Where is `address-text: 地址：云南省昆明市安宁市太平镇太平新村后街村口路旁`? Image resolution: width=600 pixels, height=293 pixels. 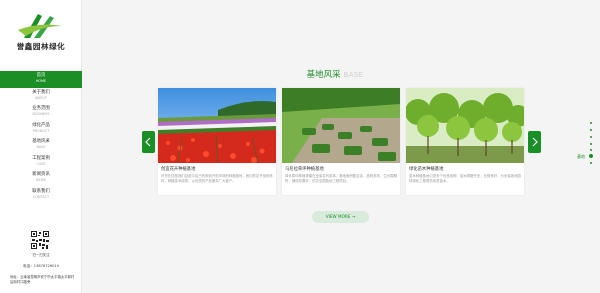
address-text: 地址：云南省昆明市安宁市太平镇太平新村后街村口路旁 is located at coordinates (42, 279).